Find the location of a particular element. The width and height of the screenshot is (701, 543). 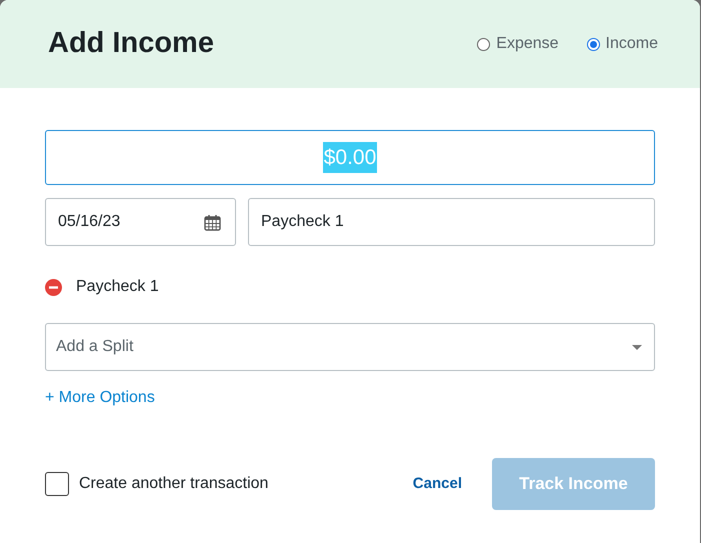

split-label: Paycheck 1 is located at coordinates (117, 287).